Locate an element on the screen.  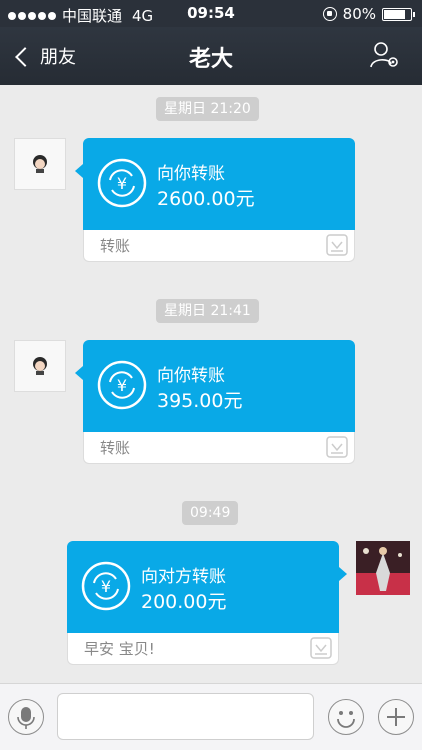
transfer-title: 向对方转账 is located at coordinates (183, 577).